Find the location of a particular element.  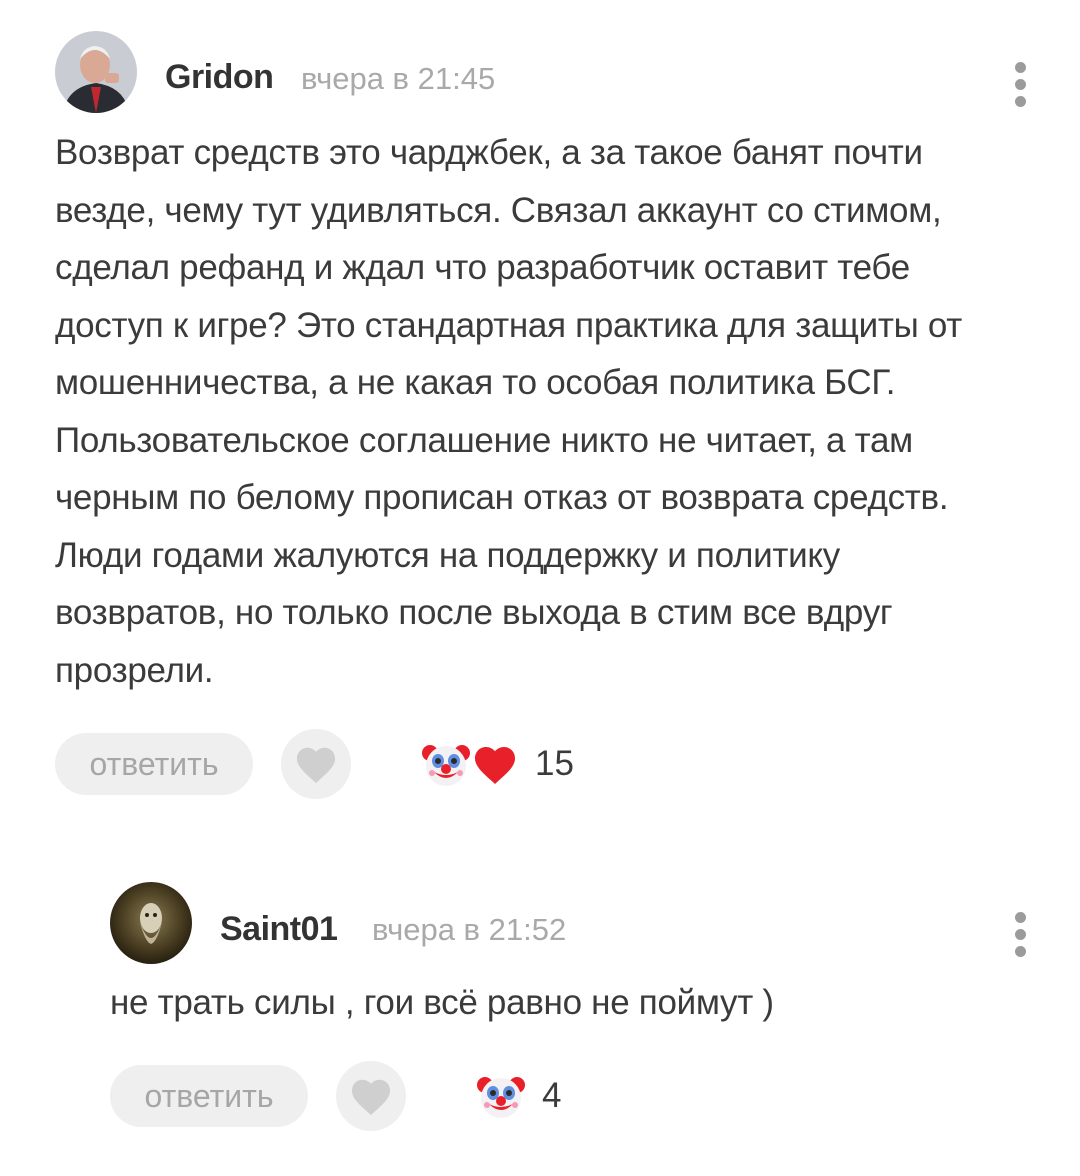

reactions: 4 is located at coordinates (518, 1096).